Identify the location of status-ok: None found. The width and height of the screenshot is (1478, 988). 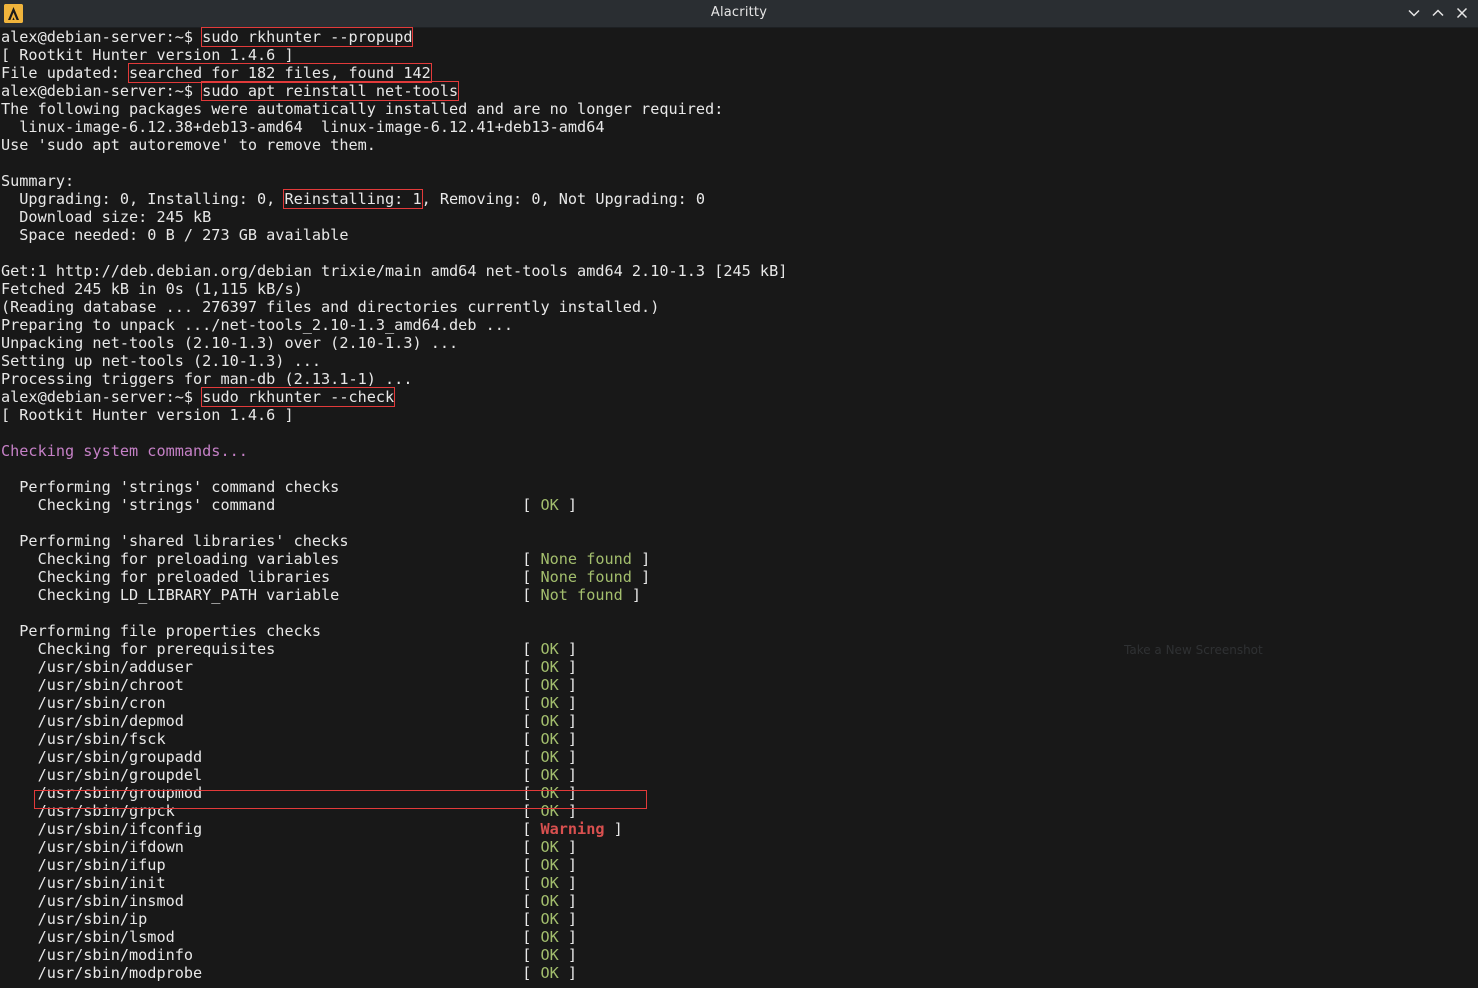
(586, 577).